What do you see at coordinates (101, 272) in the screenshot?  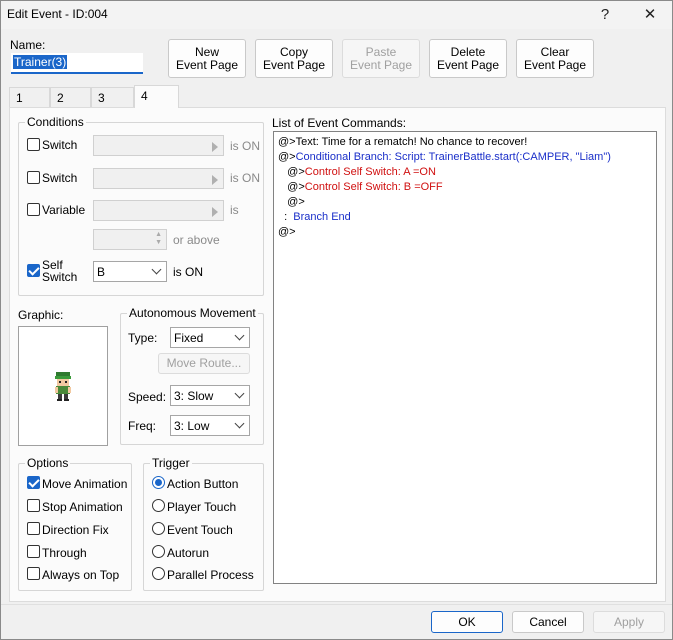 I see `self-switch-value: B` at bounding box center [101, 272].